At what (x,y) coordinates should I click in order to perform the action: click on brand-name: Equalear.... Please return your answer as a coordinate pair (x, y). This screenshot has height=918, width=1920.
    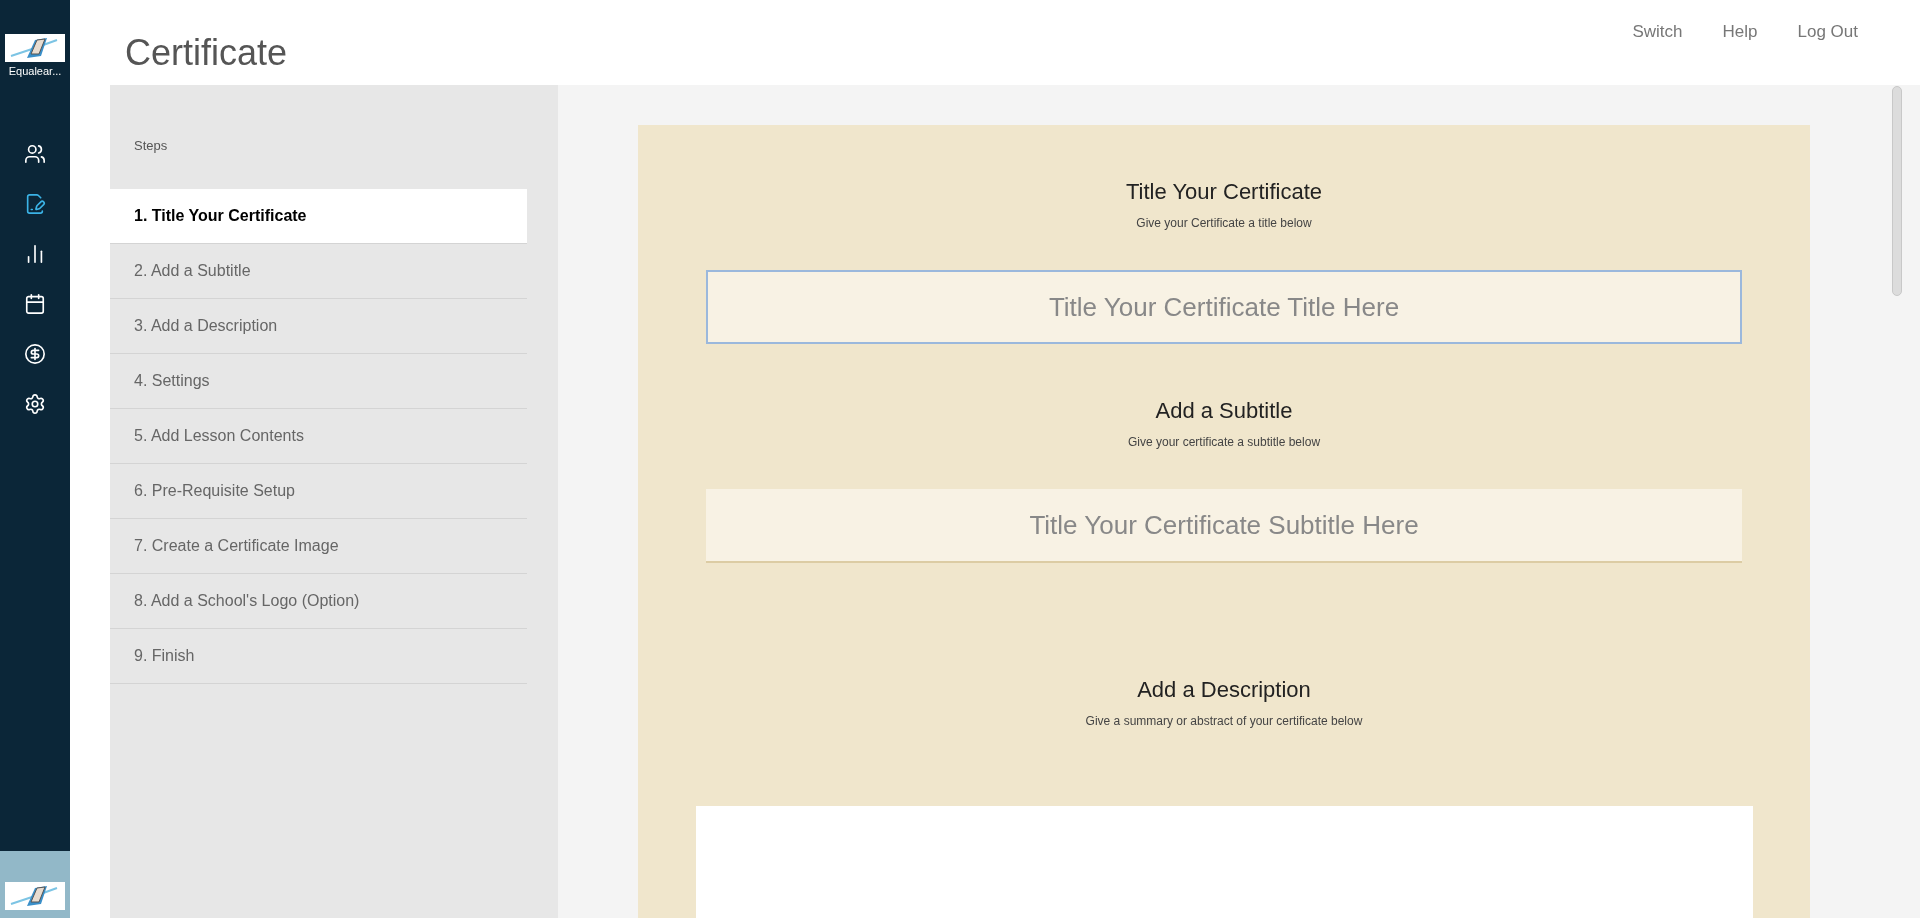
    Looking at the image, I should click on (35, 71).